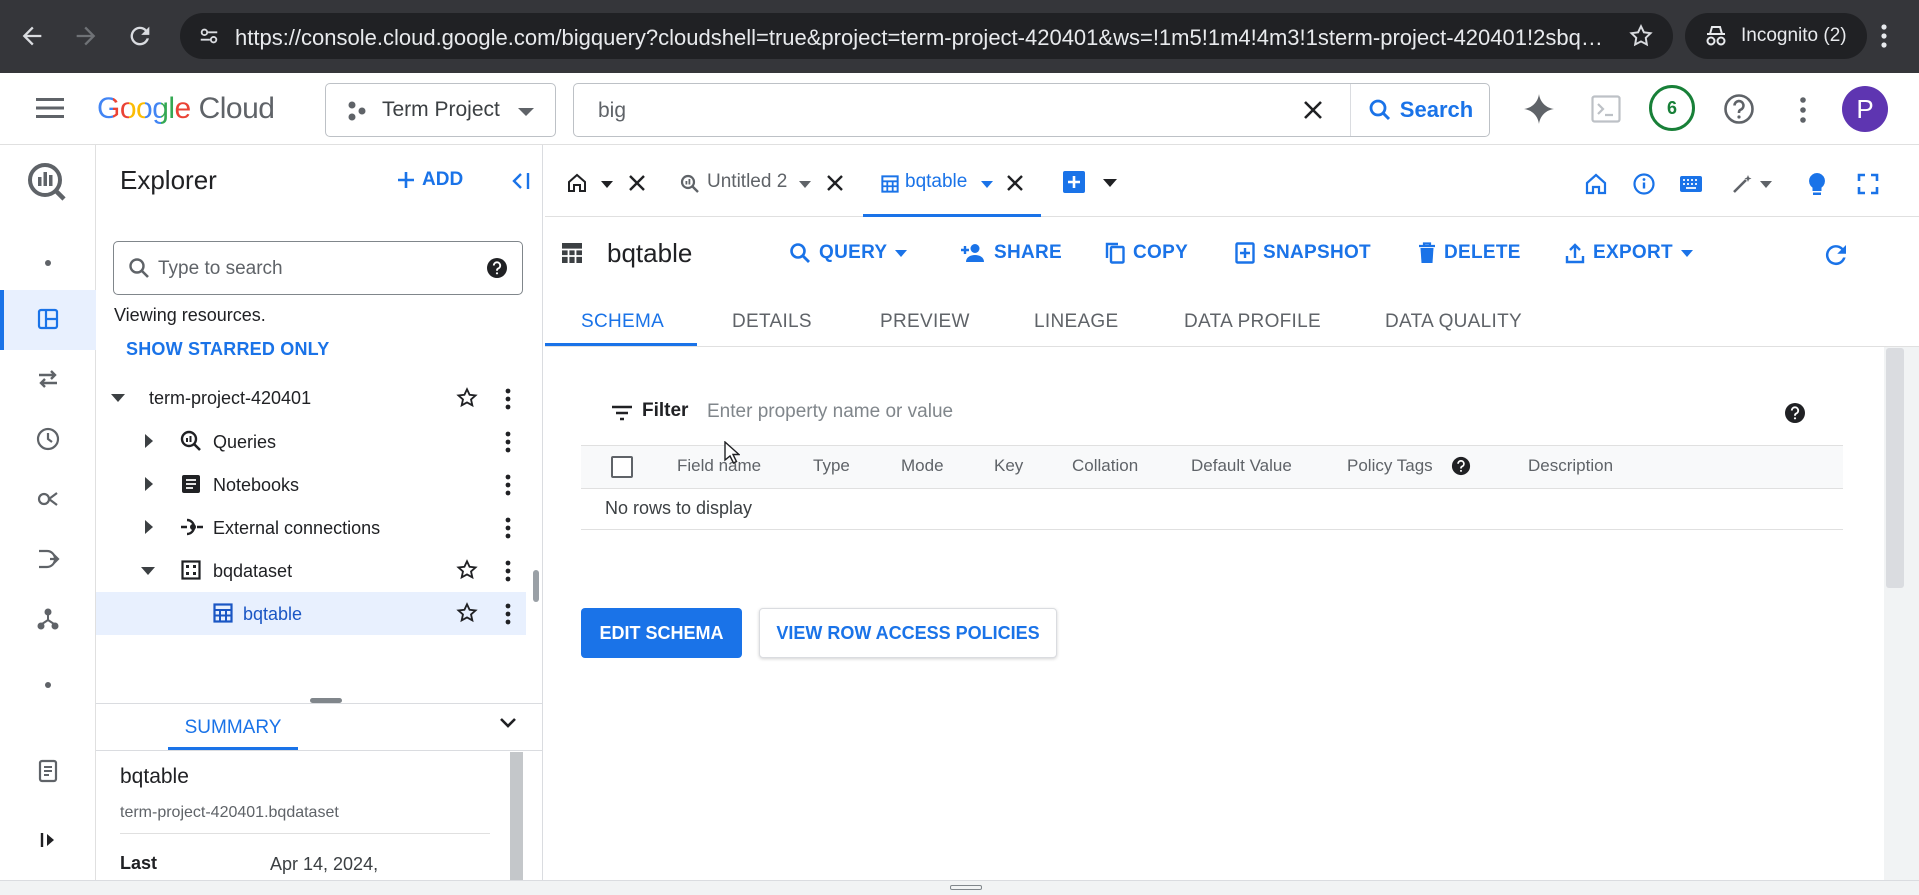  What do you see at coordinates (1008, 466) in the screenshot?
I see `col-key: Key` at bounding box center [1008, 466].